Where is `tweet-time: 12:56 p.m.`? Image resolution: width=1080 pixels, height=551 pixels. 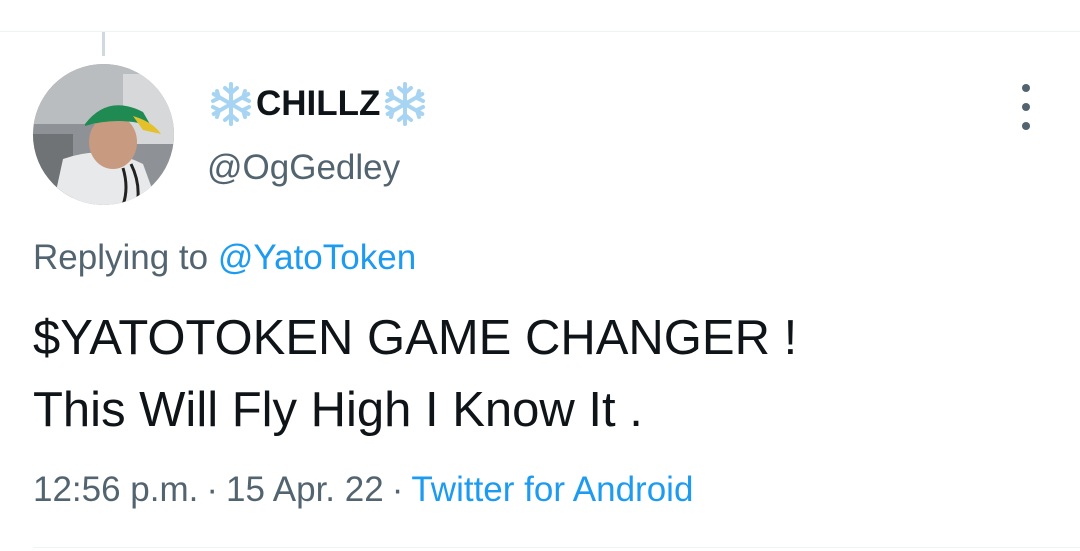
tweet-time: 12:56 p.m. is located at coordinates (115, 489).